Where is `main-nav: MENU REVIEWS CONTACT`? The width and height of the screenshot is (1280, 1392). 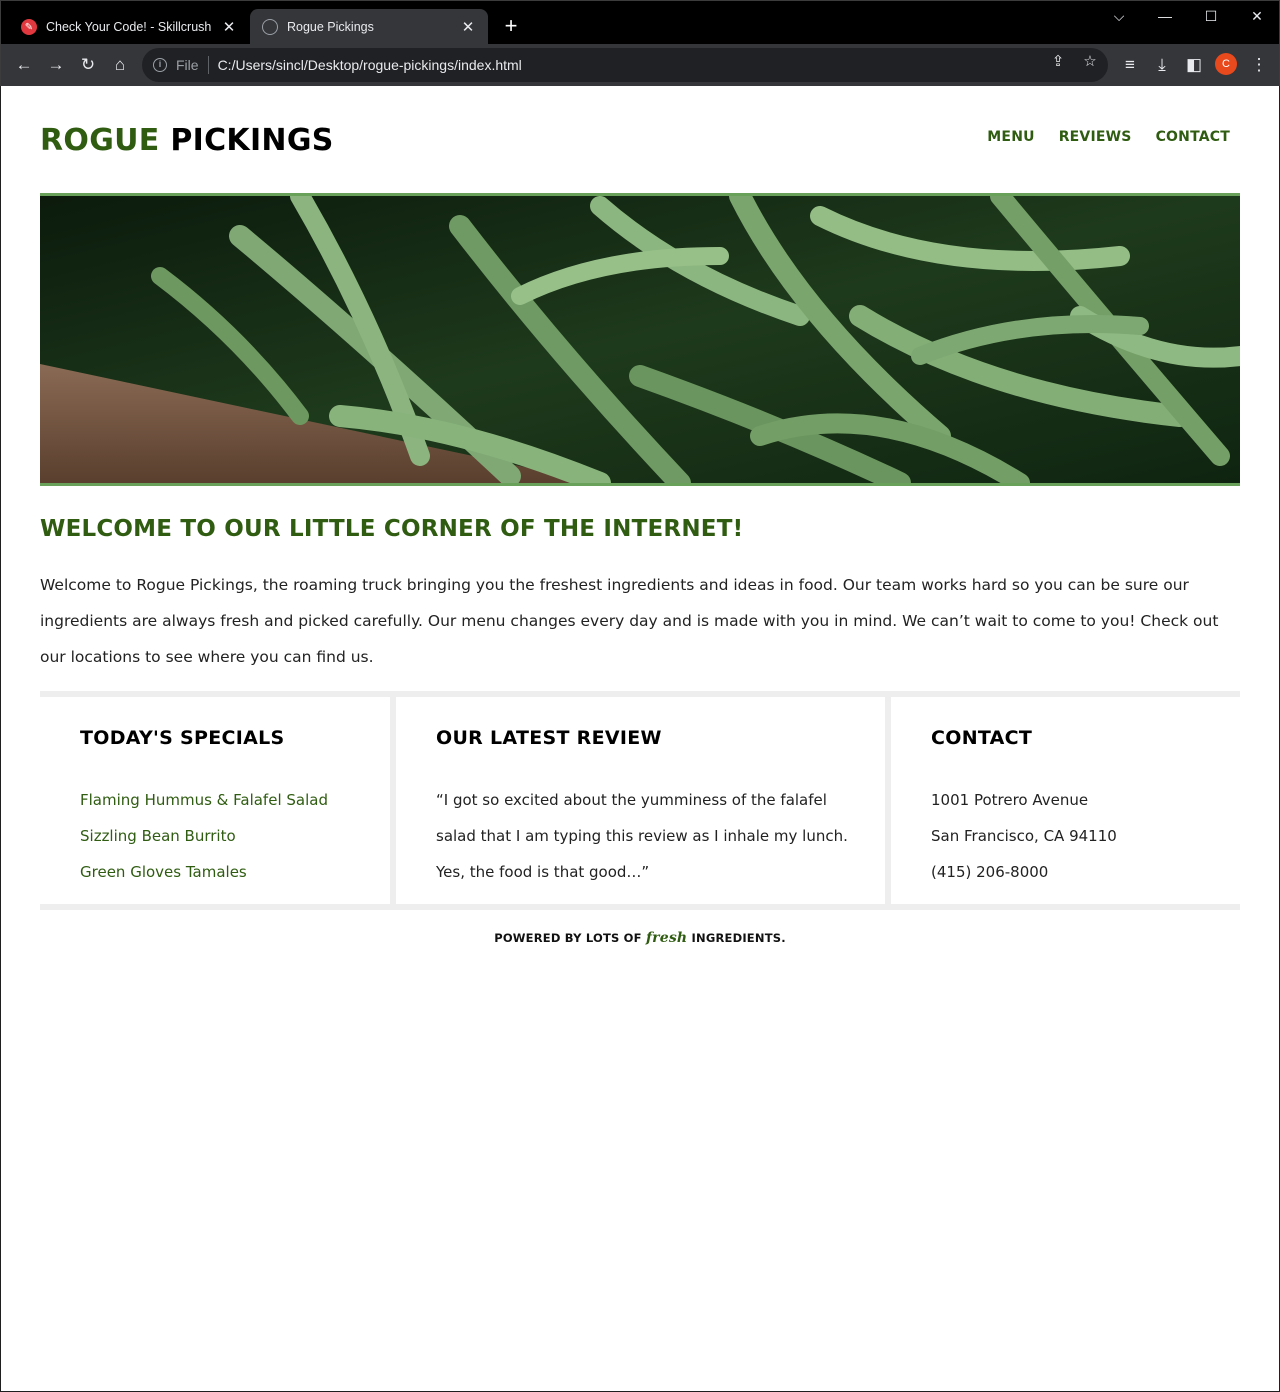
main-nav: MENU REVIEWS CONTACT is located at coordinates (1108, 137).